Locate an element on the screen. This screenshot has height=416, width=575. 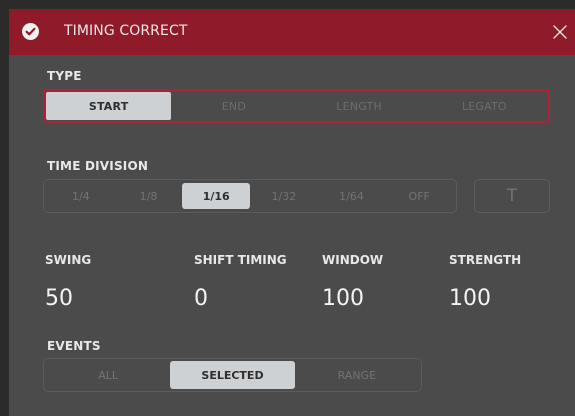
strength-value: 100 is located at coordinates (470, 298).